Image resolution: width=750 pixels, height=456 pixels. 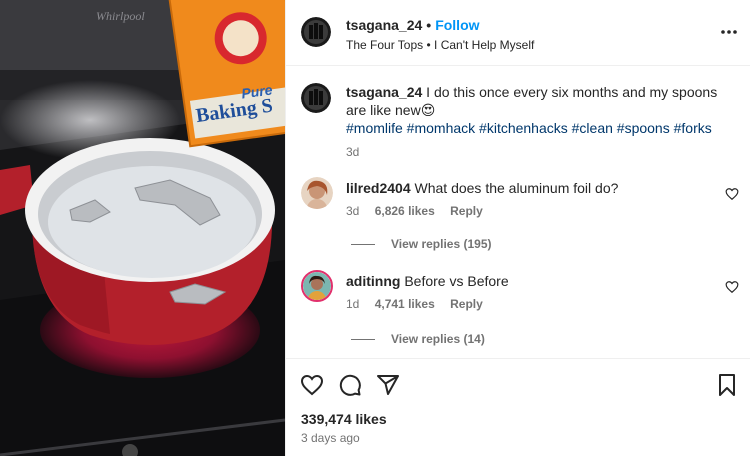 What do you see at coordinates (312, 385) in the screenshot?
I see `heart-icon` at bounding box center [312, 385].